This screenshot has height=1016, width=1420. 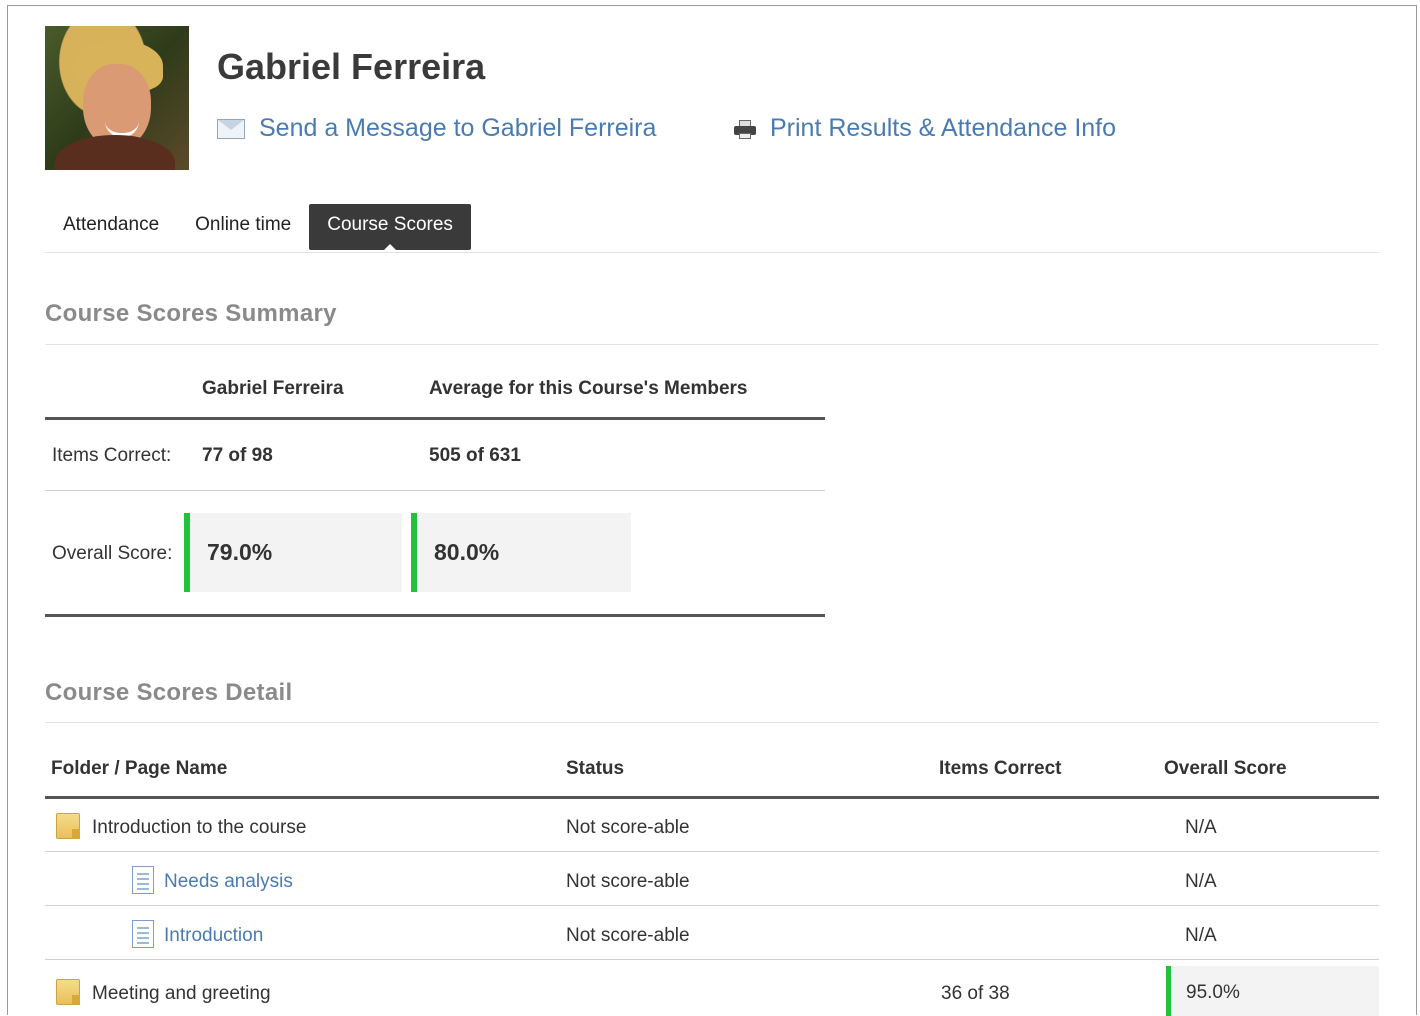 I want to click on row-name: Meeting and greeting, so click(x=181, y=993).